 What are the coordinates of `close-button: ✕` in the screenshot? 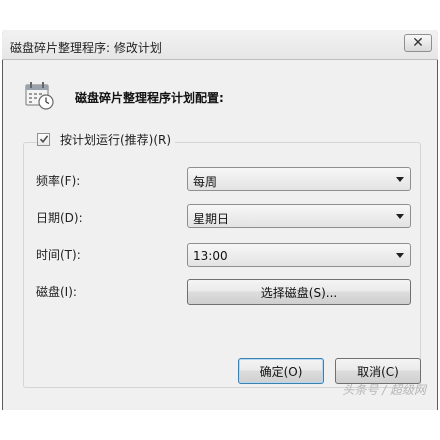 It's located at (418, 43).